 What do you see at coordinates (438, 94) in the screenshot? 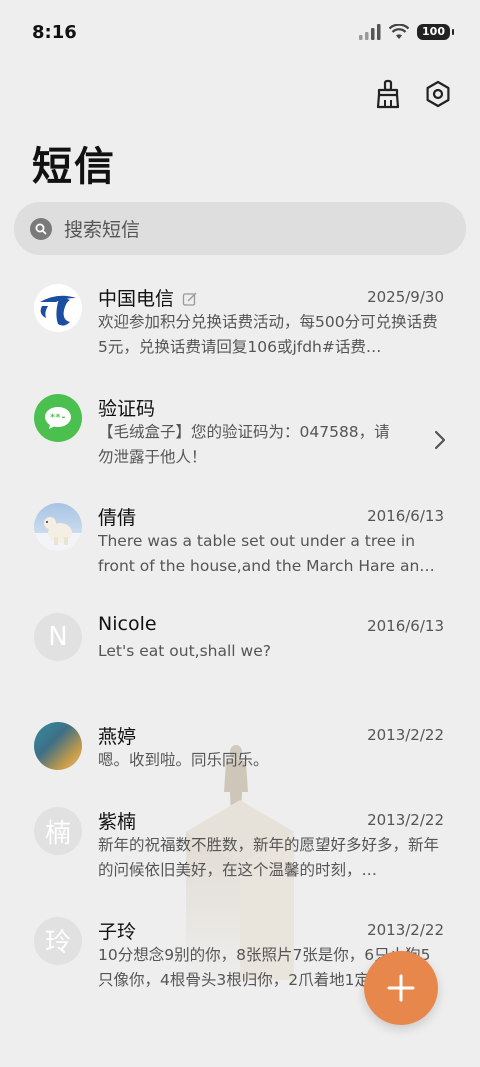
I see `settings-icon` at bounding box center [438, 94].